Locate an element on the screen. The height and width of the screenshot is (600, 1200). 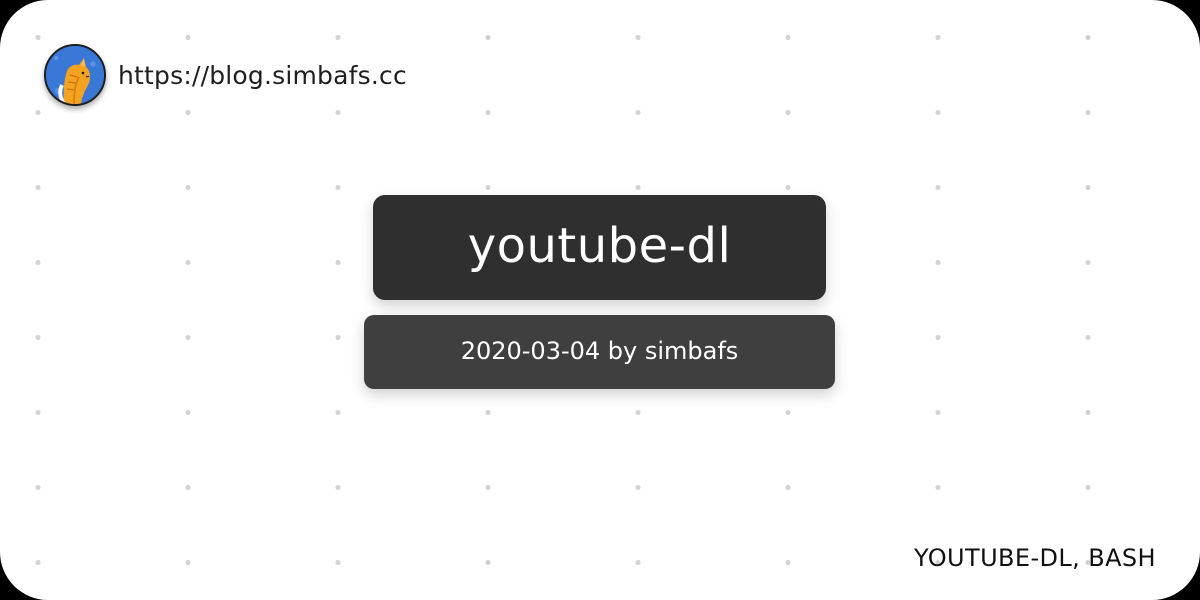
post-title: youtube-dl is located at coordinates (599, 245).